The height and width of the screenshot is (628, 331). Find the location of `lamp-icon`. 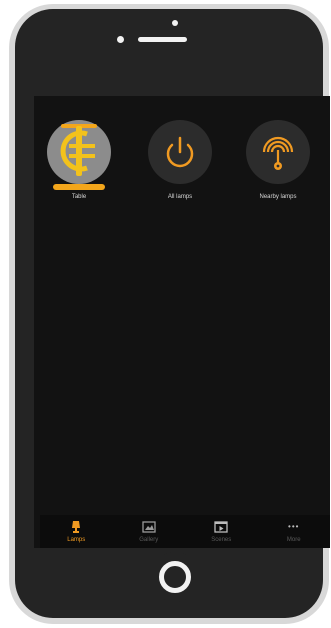

lamp-icon is located at coordinates (76, 527).